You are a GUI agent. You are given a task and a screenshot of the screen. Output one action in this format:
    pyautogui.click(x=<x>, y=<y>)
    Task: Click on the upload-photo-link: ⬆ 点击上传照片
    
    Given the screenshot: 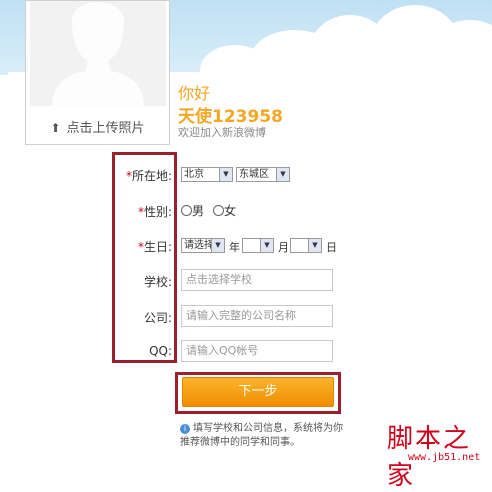 What is the action you would take?
    pyautogui.click(x=97, y=126)
    